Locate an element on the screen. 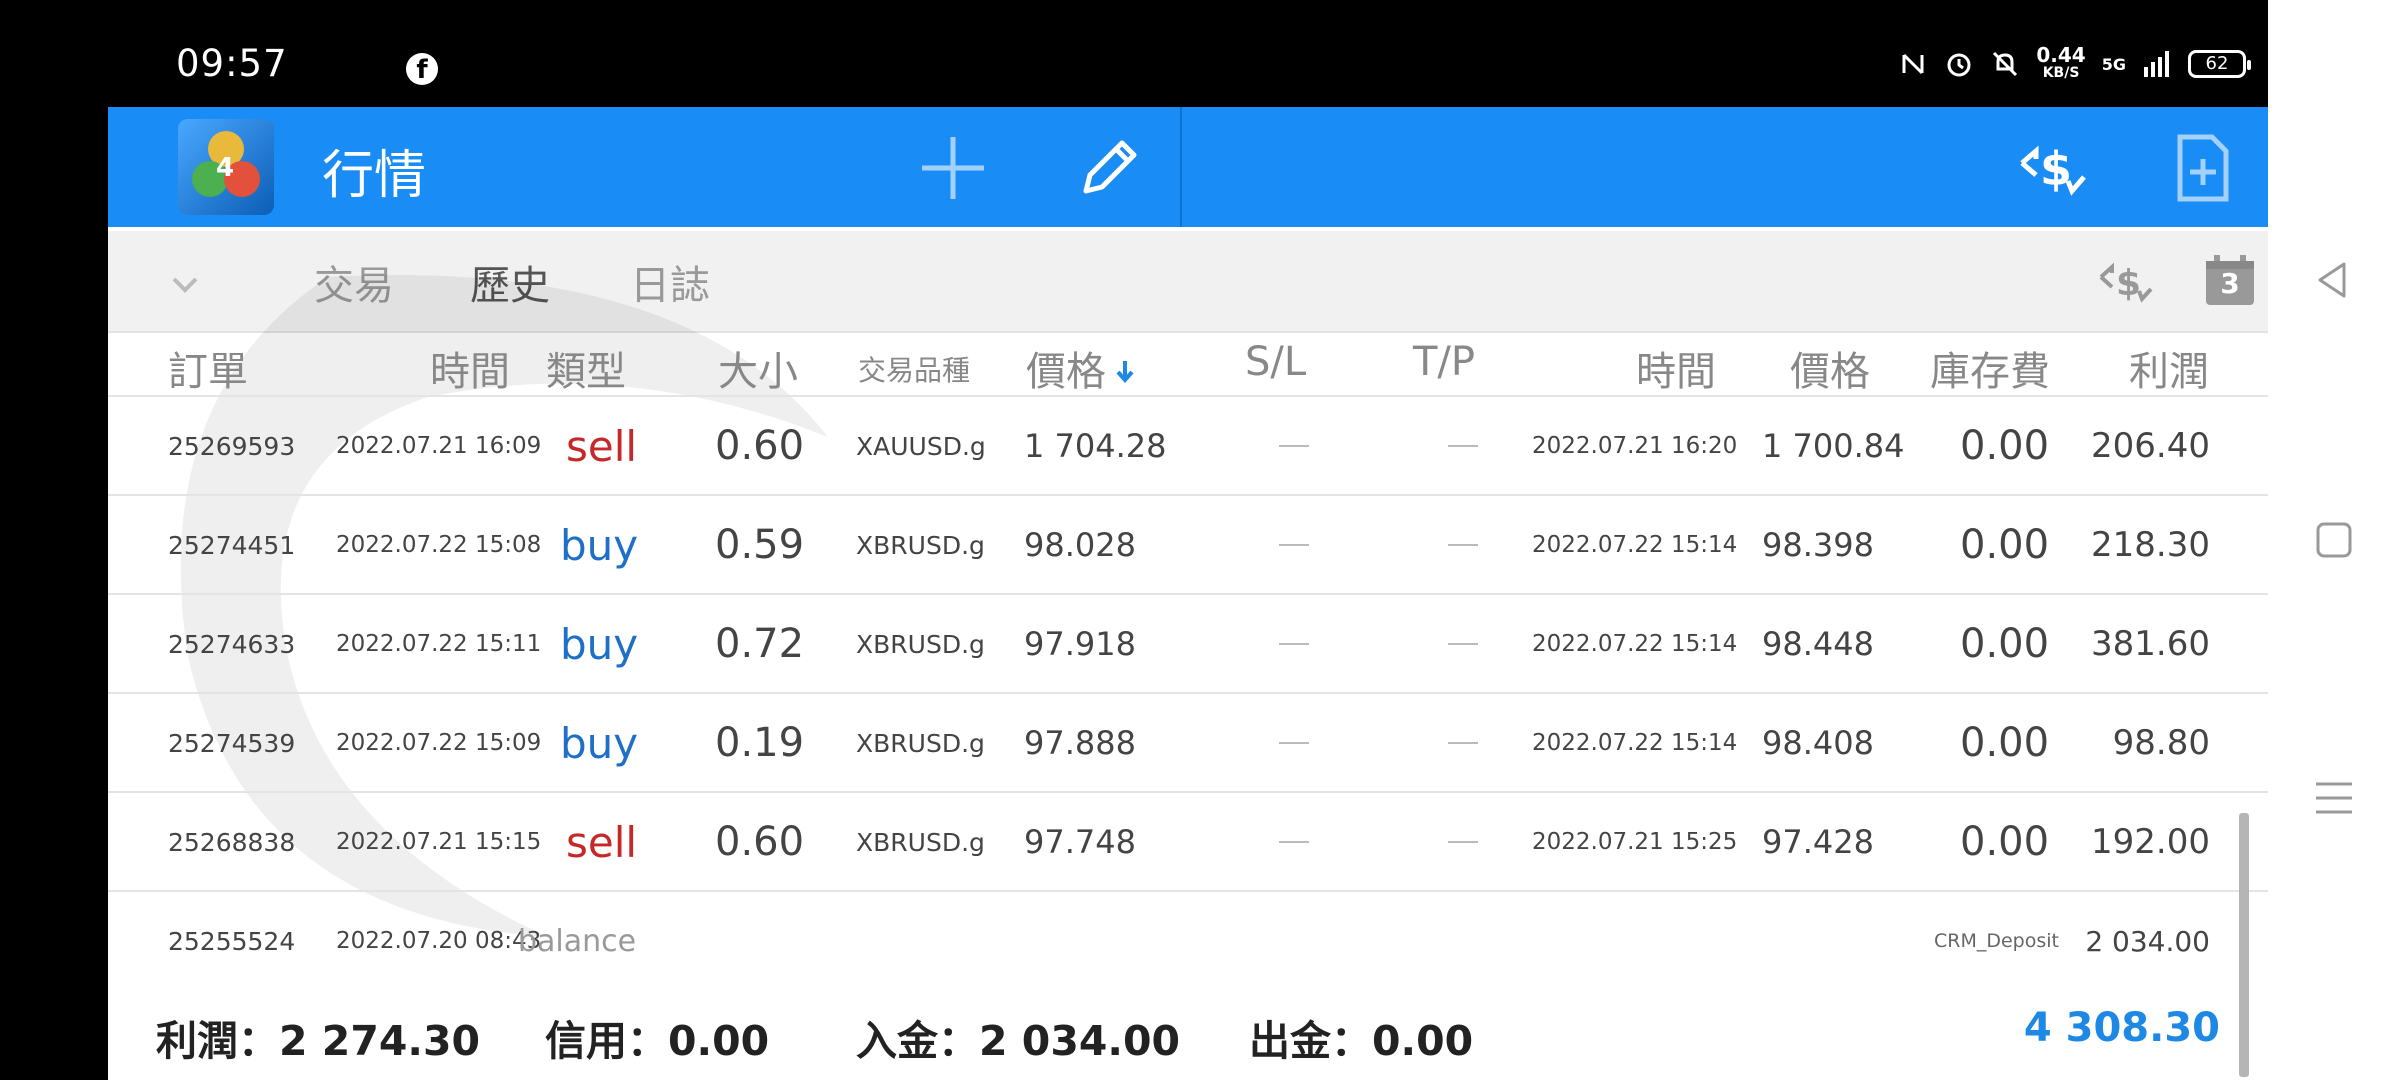 Image resolution: width=2400 pixels, height=1080 pixels. order-id: 25268838 is located at coordinates (232, 842).